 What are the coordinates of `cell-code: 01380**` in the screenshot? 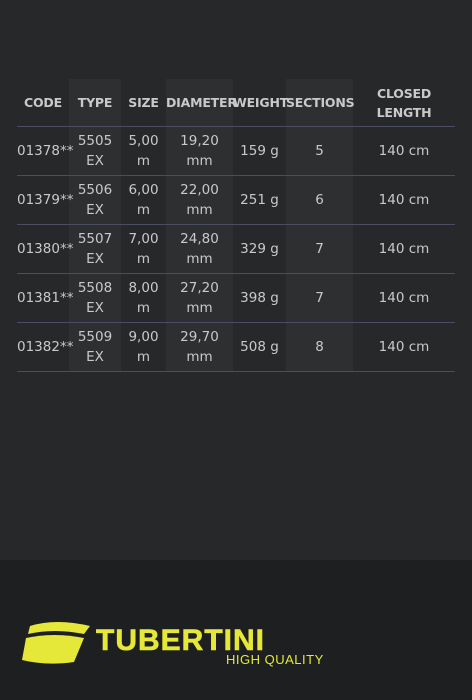 It's located at (45, 249).